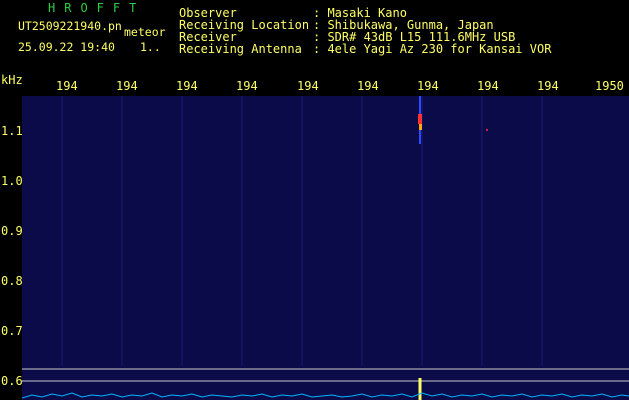 This screenshot has width=629, height=400. I want to click on x-tick: 1950, so click(609, 86).